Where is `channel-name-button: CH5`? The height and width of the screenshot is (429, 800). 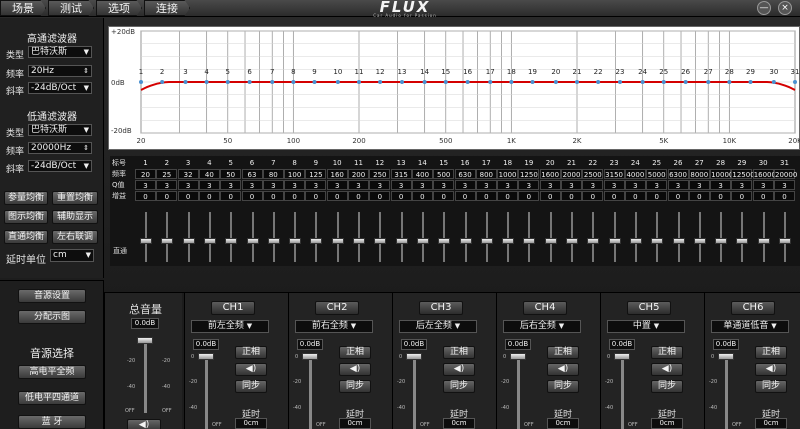
channel-name-button: CH5 is located at coordinates (649, 308).